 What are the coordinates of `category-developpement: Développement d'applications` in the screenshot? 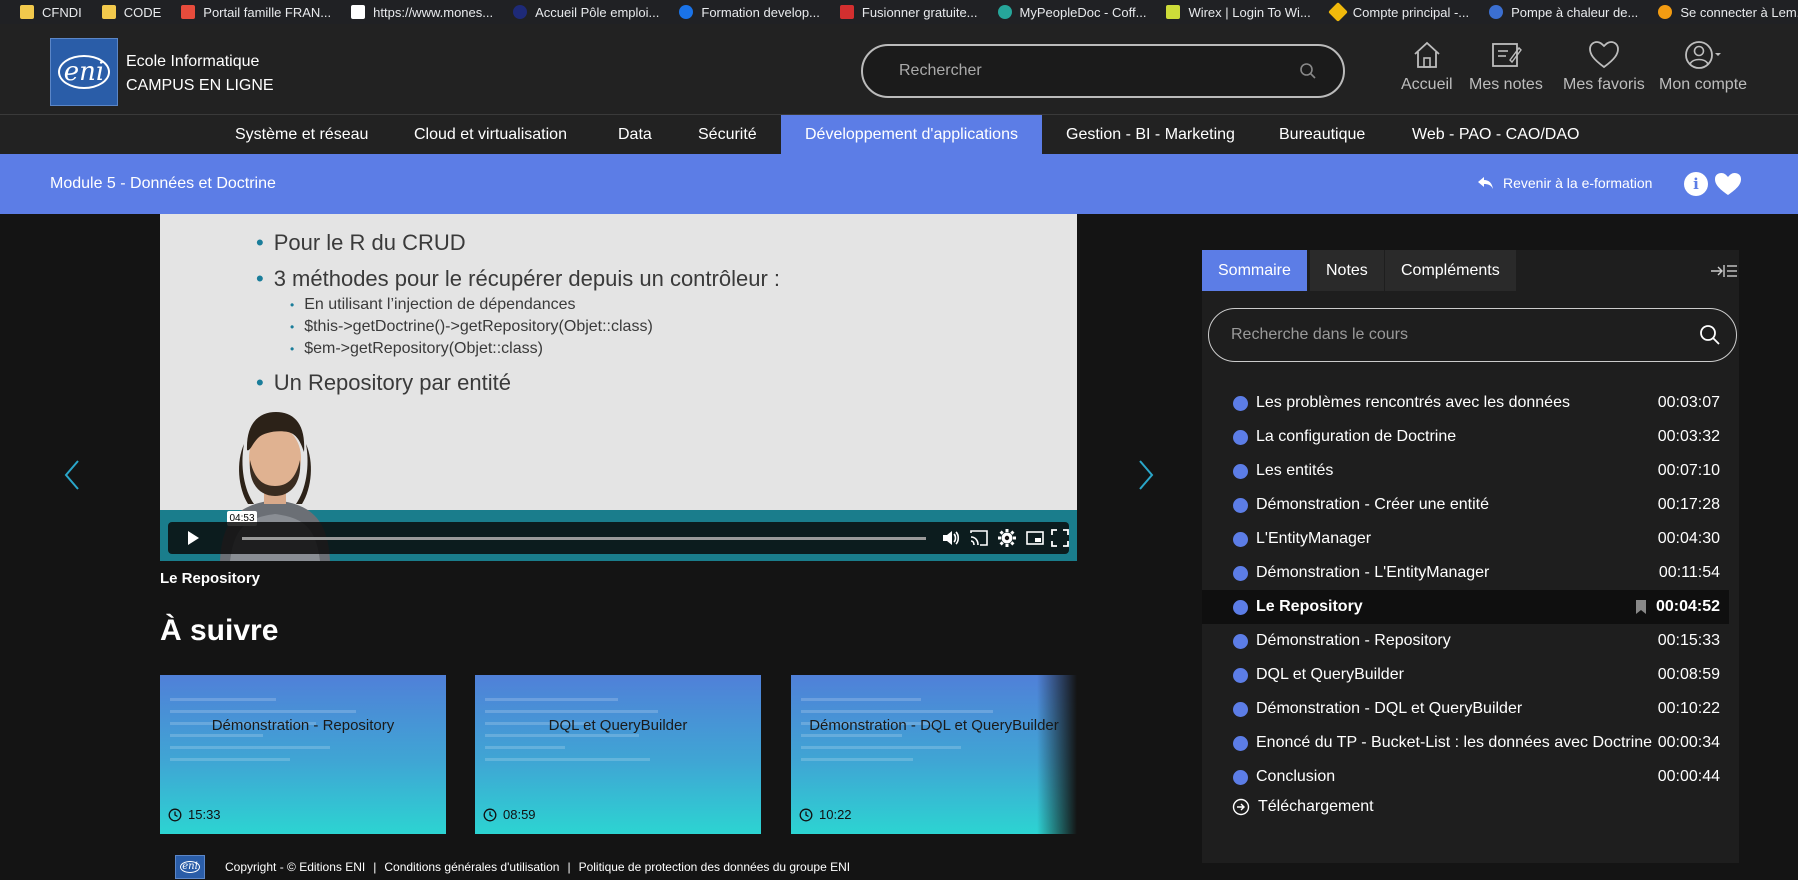 It's located at (911, 135).